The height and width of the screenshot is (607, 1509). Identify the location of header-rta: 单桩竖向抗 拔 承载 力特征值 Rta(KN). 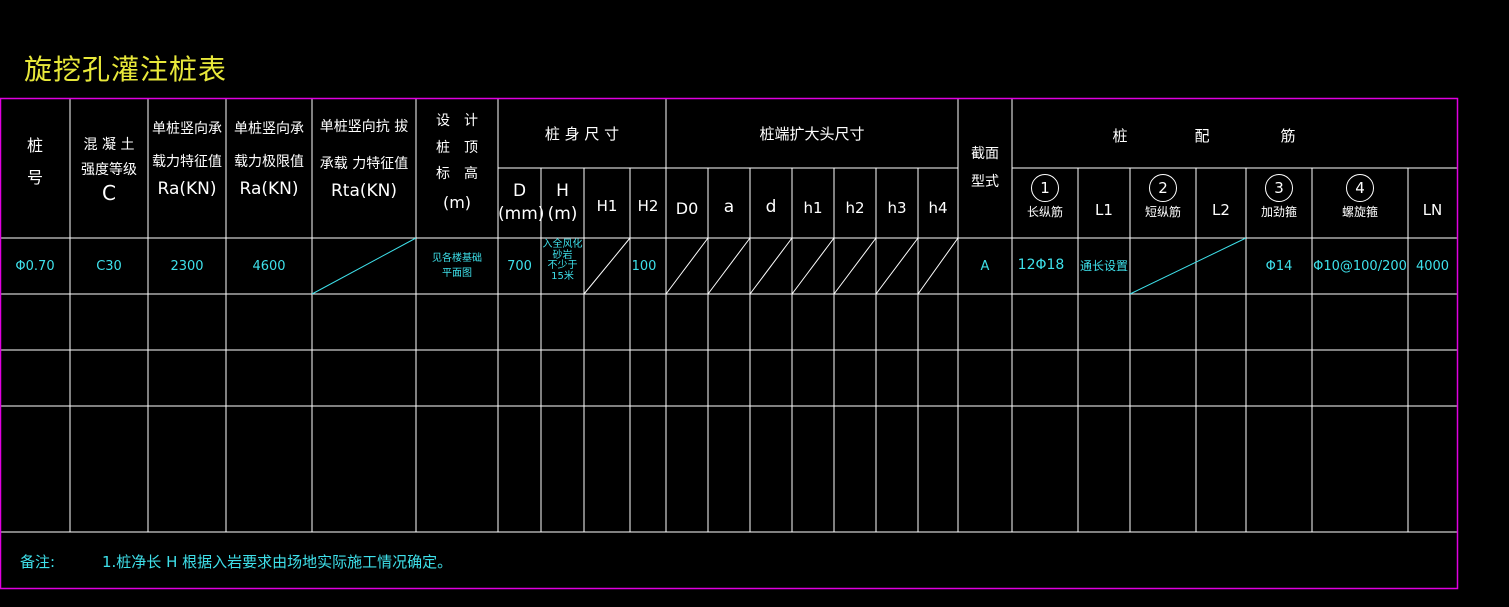
(364, 160).